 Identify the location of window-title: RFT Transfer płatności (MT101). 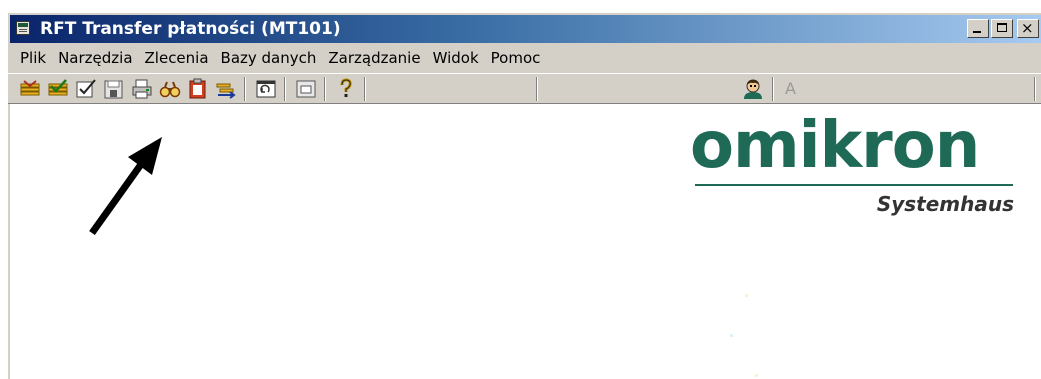
(190, 29).